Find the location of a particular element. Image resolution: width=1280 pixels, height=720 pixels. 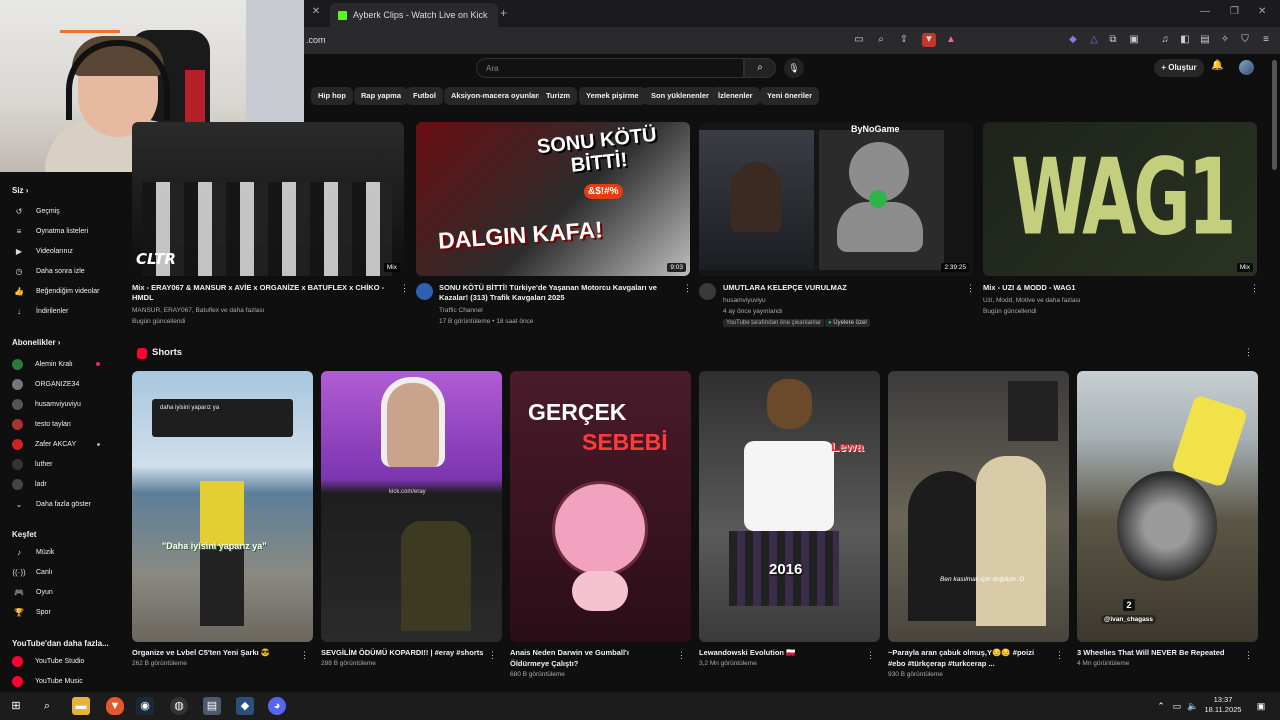

notifications-icon: ▣ is located at coordinates (1261, 706).